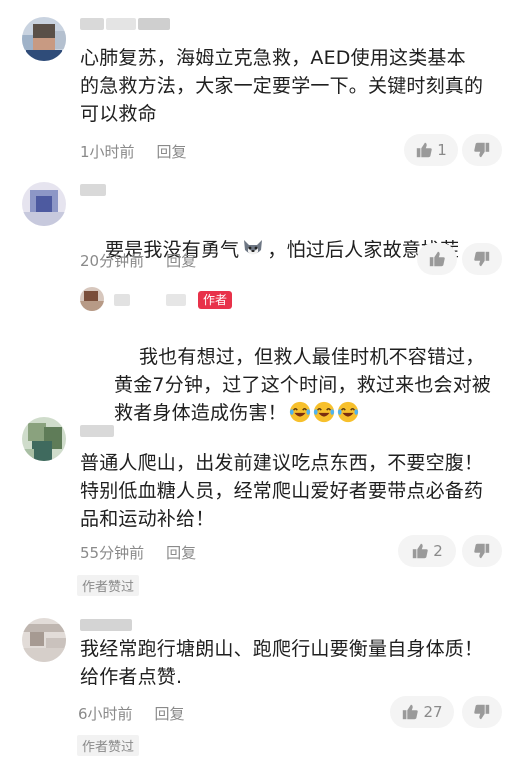 The height and width of the screenshot is (779, 506). What do you see at coordinates (433, 712) in the screenshot?
I see `like-count: 27` at bounding box center [433, 712].